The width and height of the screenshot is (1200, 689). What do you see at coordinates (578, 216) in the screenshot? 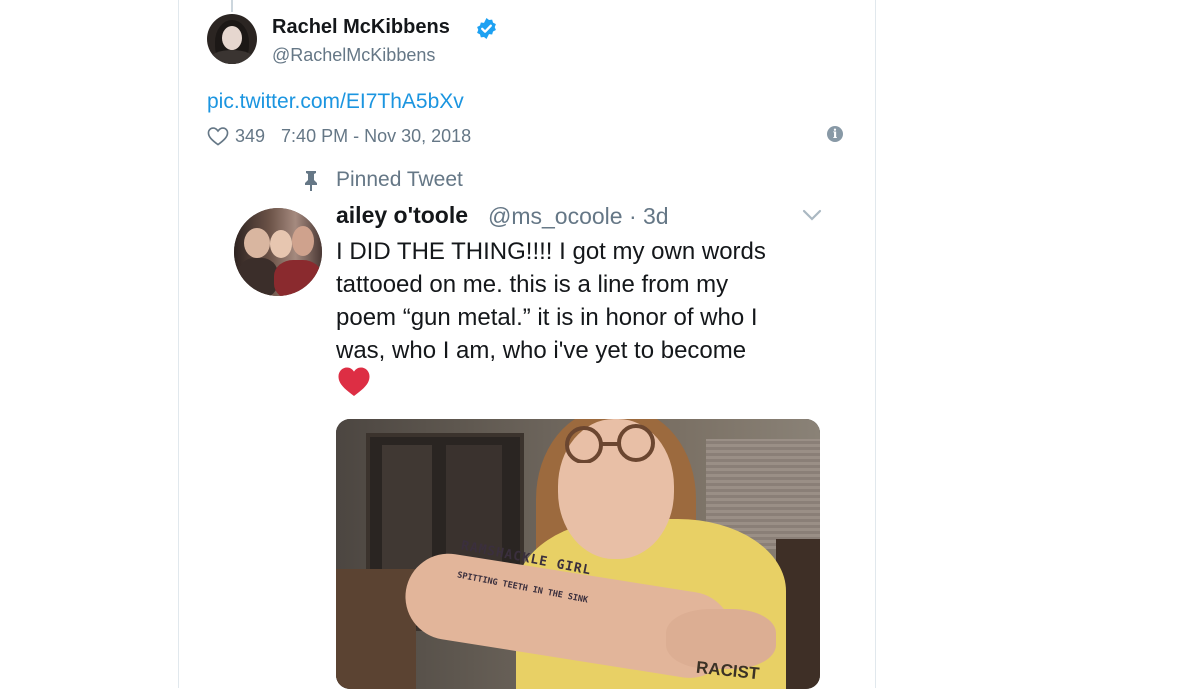
I see `embedded-handle: @ms_ocoole · 3d` at bounding box center [578, 216].